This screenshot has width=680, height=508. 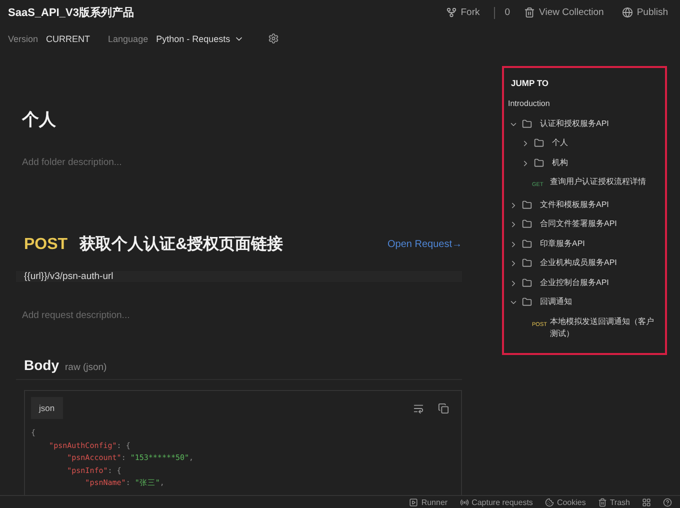 What do you see at coordinates (200, 39) in the screenshot?
I see `language-dropdown: Python - Requests` at bounding box center [200, 39].